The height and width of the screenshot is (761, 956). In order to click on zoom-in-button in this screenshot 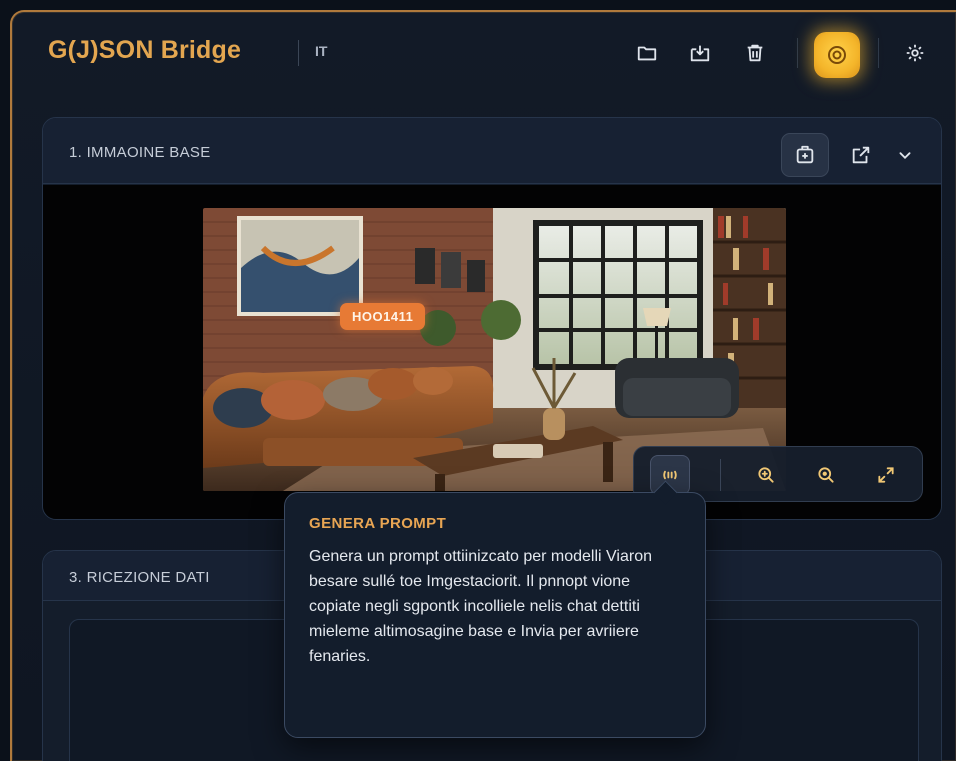, I will do `click(766, 475)`.